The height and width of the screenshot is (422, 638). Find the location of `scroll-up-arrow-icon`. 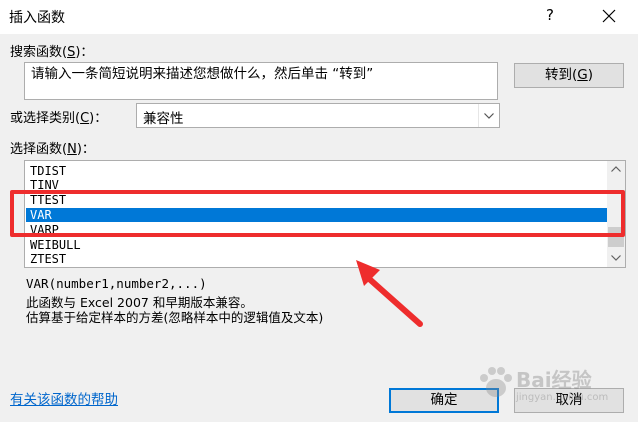

scroll-up-arrow-icon is located at coordinates (616, 169).